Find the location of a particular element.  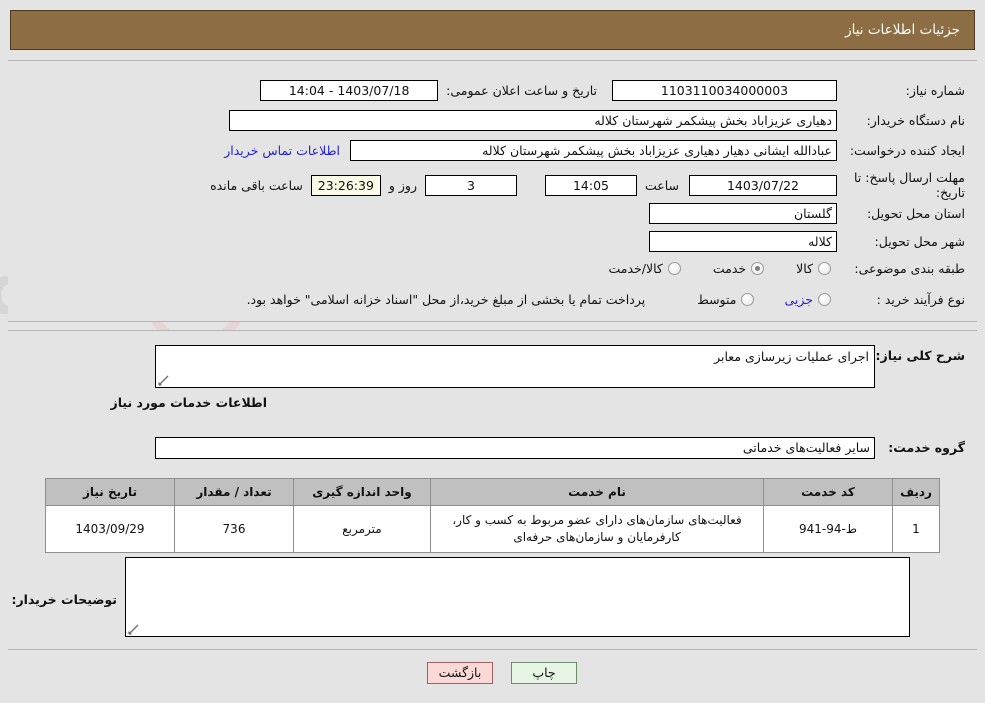

general-desc-textarea: اجرای عملیات زیرسازی معابر is located at coordinates (515, 366).